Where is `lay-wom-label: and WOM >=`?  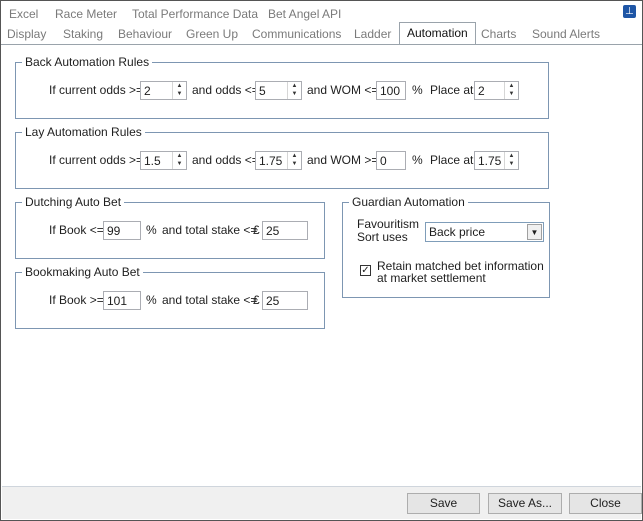 lay-wom-label: and WOM >= is located at coordinates (343, 160).